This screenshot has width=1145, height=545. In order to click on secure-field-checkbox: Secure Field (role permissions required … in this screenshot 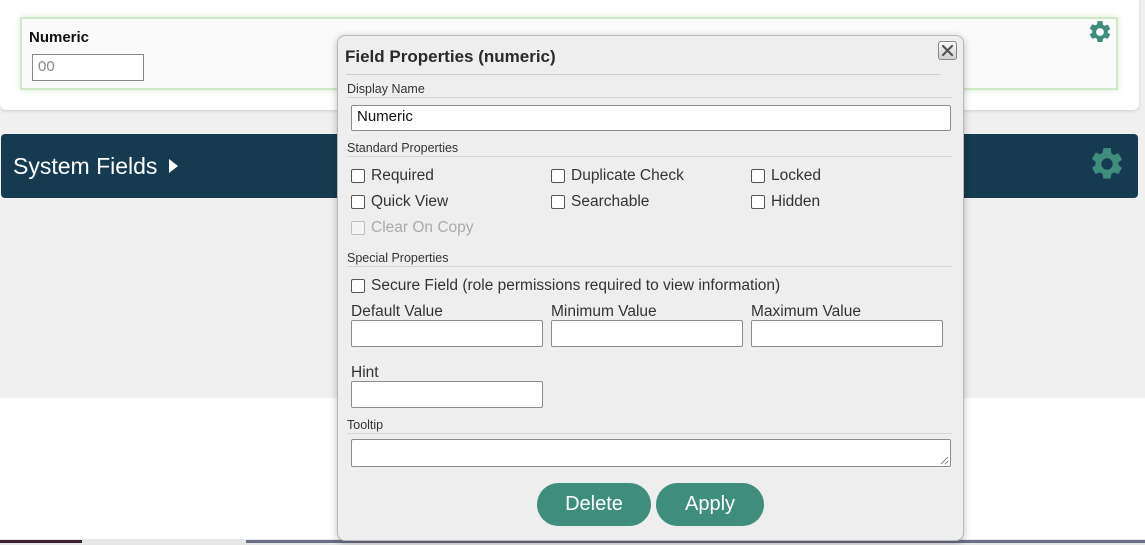, I will do `click(565, 286)`.